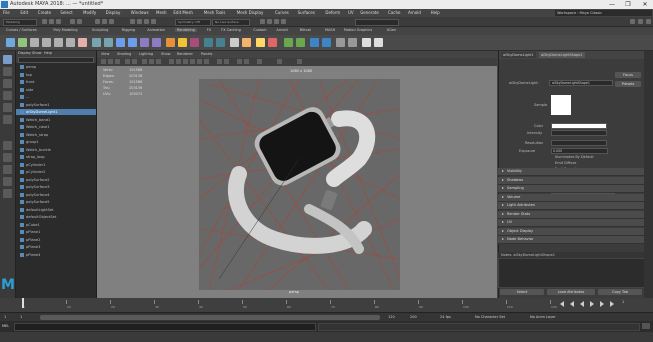 Image resolution: width=653 pixels, height=342 pixels. Describe the element at coordinates (340, 42) in the screenshot. I see `shelf-center-pivot-icon` at that location.